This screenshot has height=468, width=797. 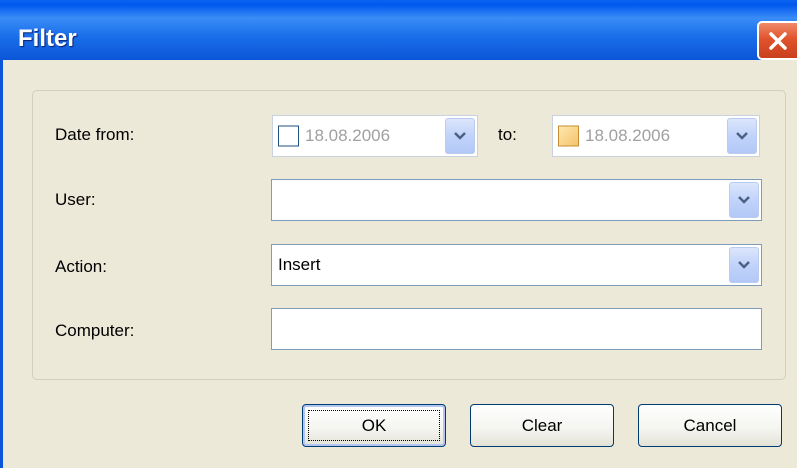 I want to click on action-dropdown-button, so click(x=744, y=265).